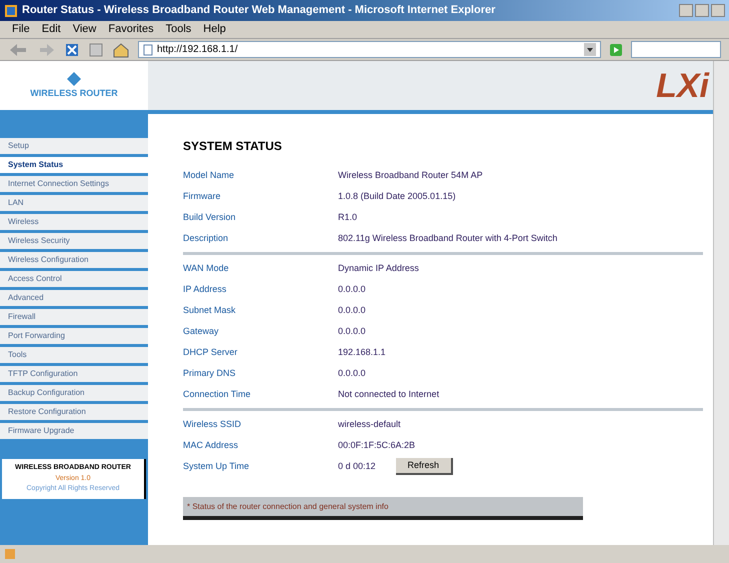 This screenshot has height=563, width=729. What do you see at coordinates (686, 10) in the screenshot?
I see `minimize-button` at bounding box center [686, 10].